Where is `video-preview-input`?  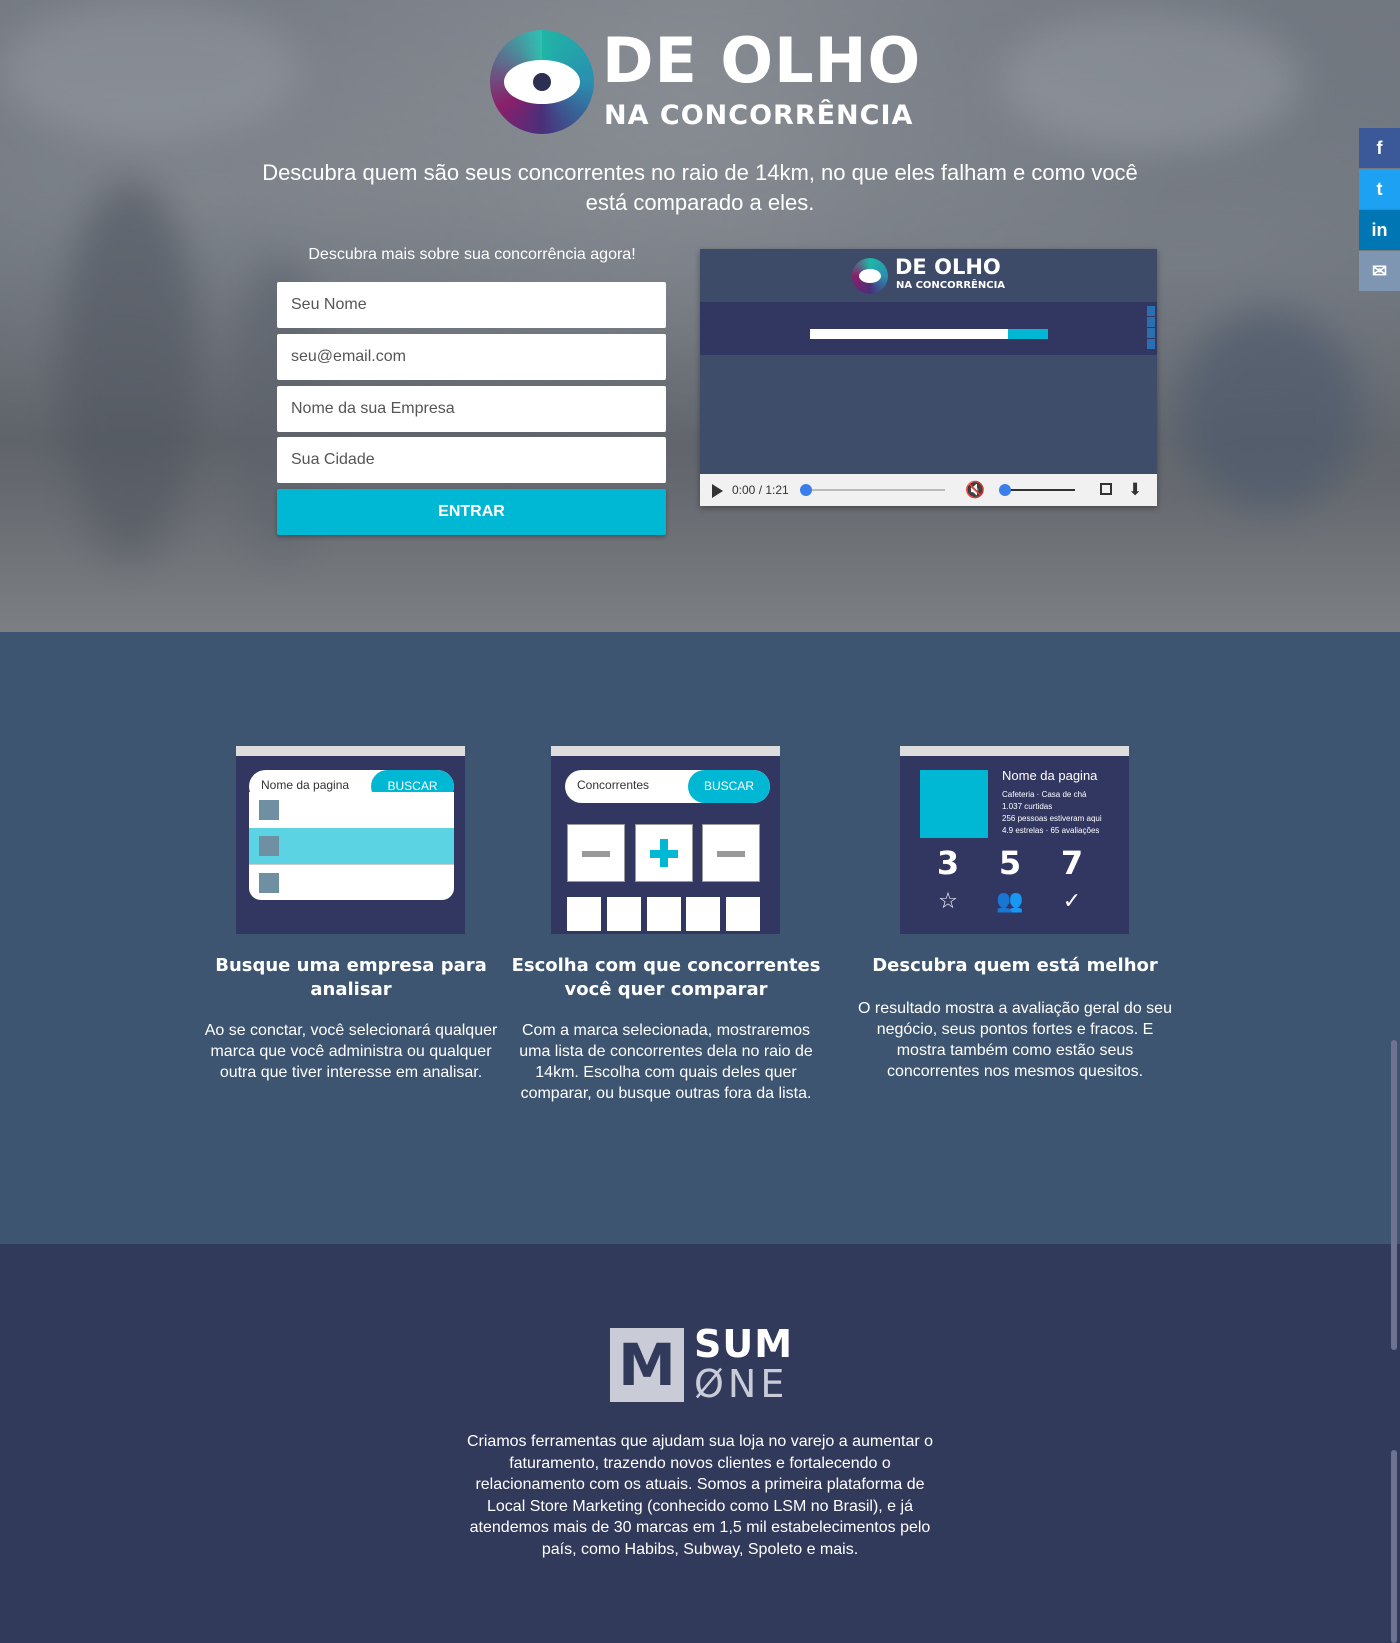 video-preview-input is located at coordinates (909, 334).